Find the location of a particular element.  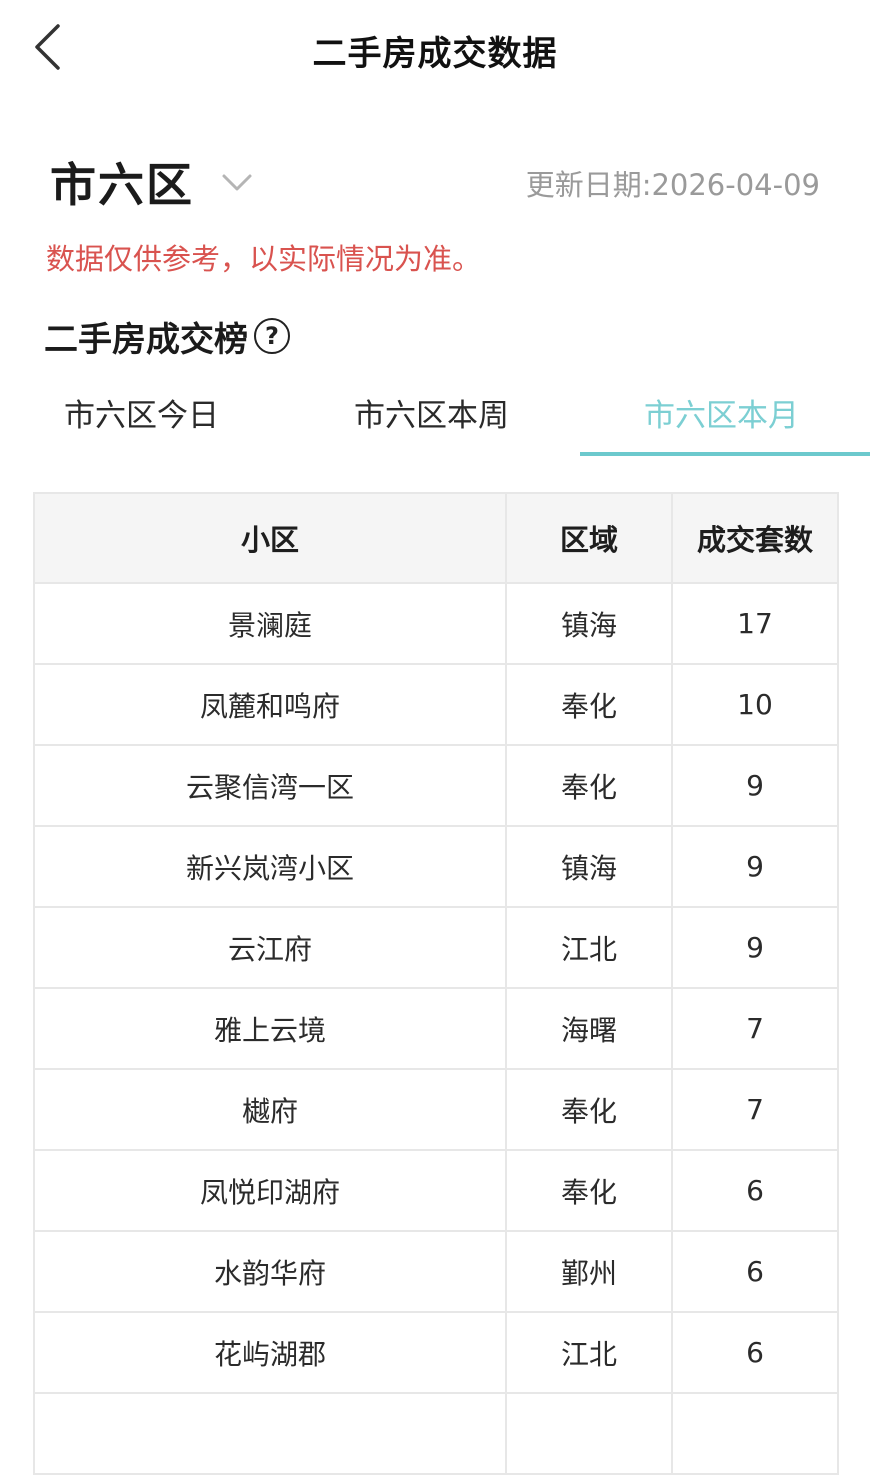

column-header-area: 区域 is located at coordinates (589, 538).